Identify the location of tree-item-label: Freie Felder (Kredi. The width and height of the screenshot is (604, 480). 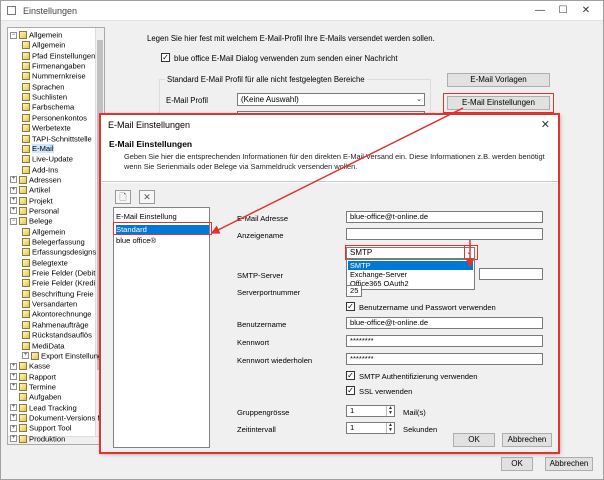
(64, 283).